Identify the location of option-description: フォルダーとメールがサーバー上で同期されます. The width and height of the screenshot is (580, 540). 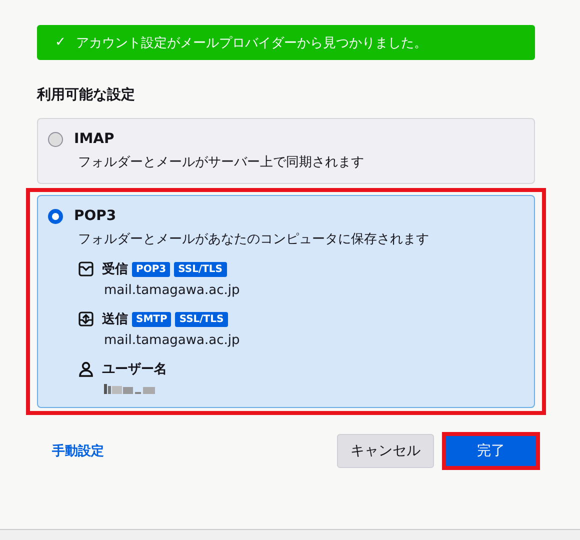
(221, 162).